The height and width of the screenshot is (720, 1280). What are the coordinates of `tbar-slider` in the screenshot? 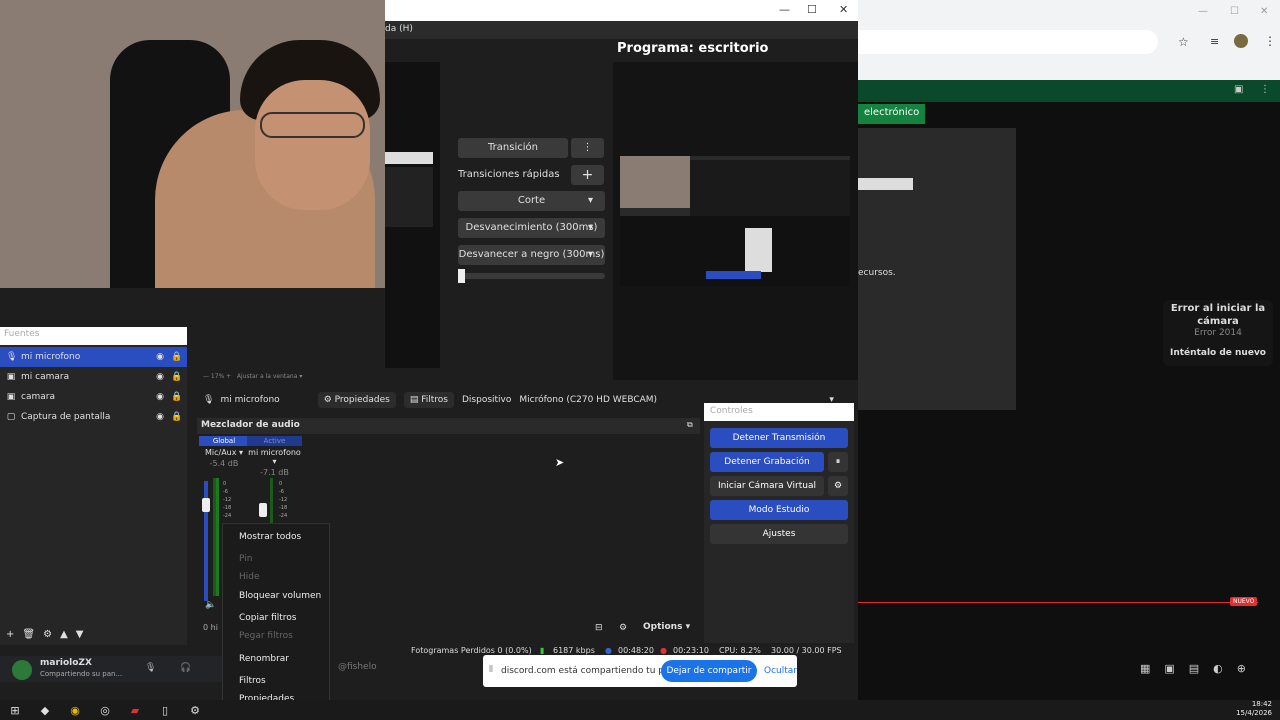 It's located at (531, 276).